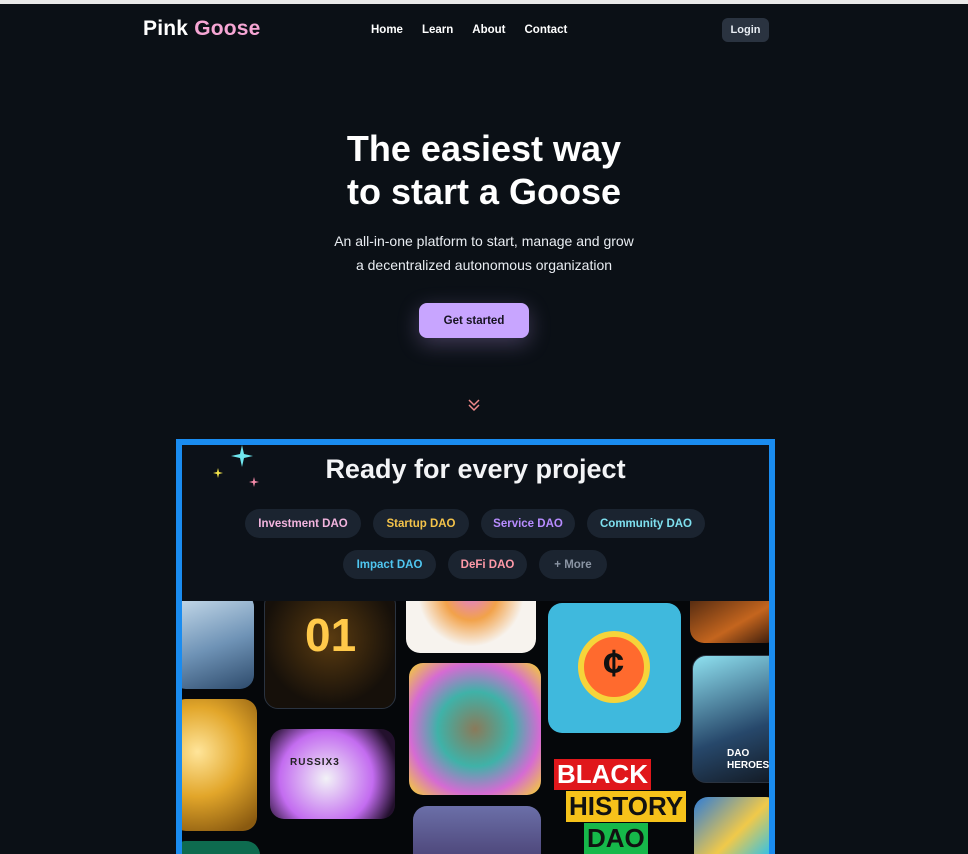 The height and width of the screenshot is (854, 968). What do you see at coordinates (484, 170) in the screenshot?
I see `hero-title: The easiest way to start a Goose` at bounding box center [484, 170].